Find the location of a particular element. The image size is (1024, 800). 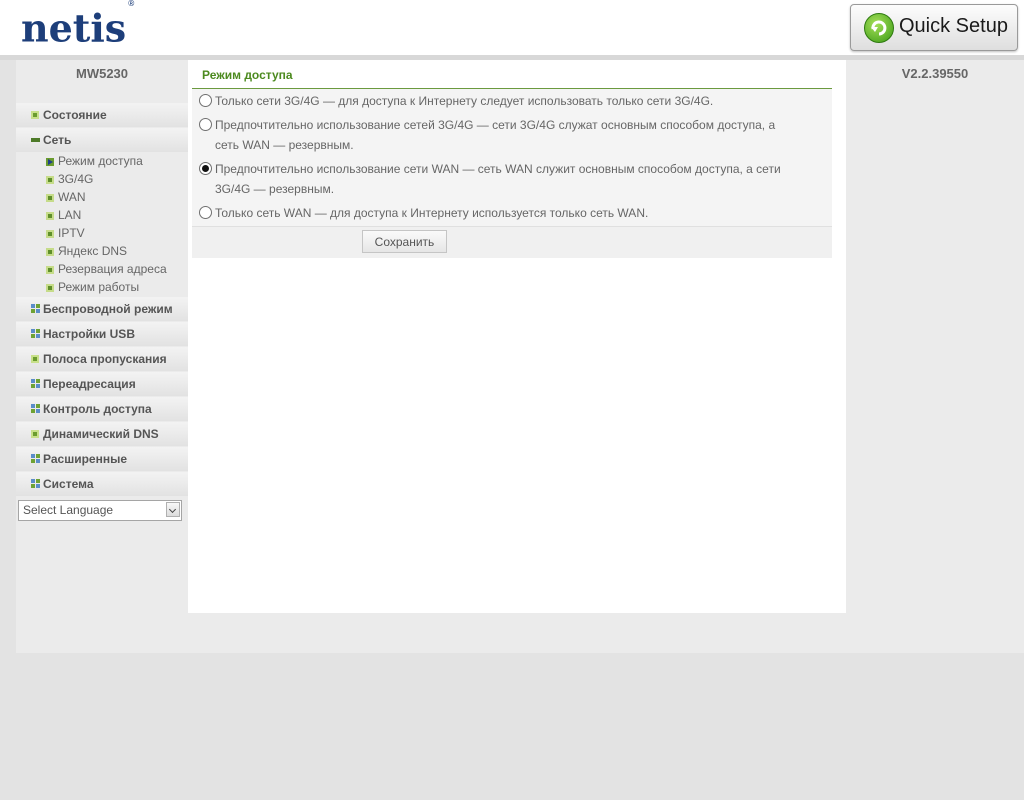

sidebar-item-status: Состояние is located at coordinates (102, 115).